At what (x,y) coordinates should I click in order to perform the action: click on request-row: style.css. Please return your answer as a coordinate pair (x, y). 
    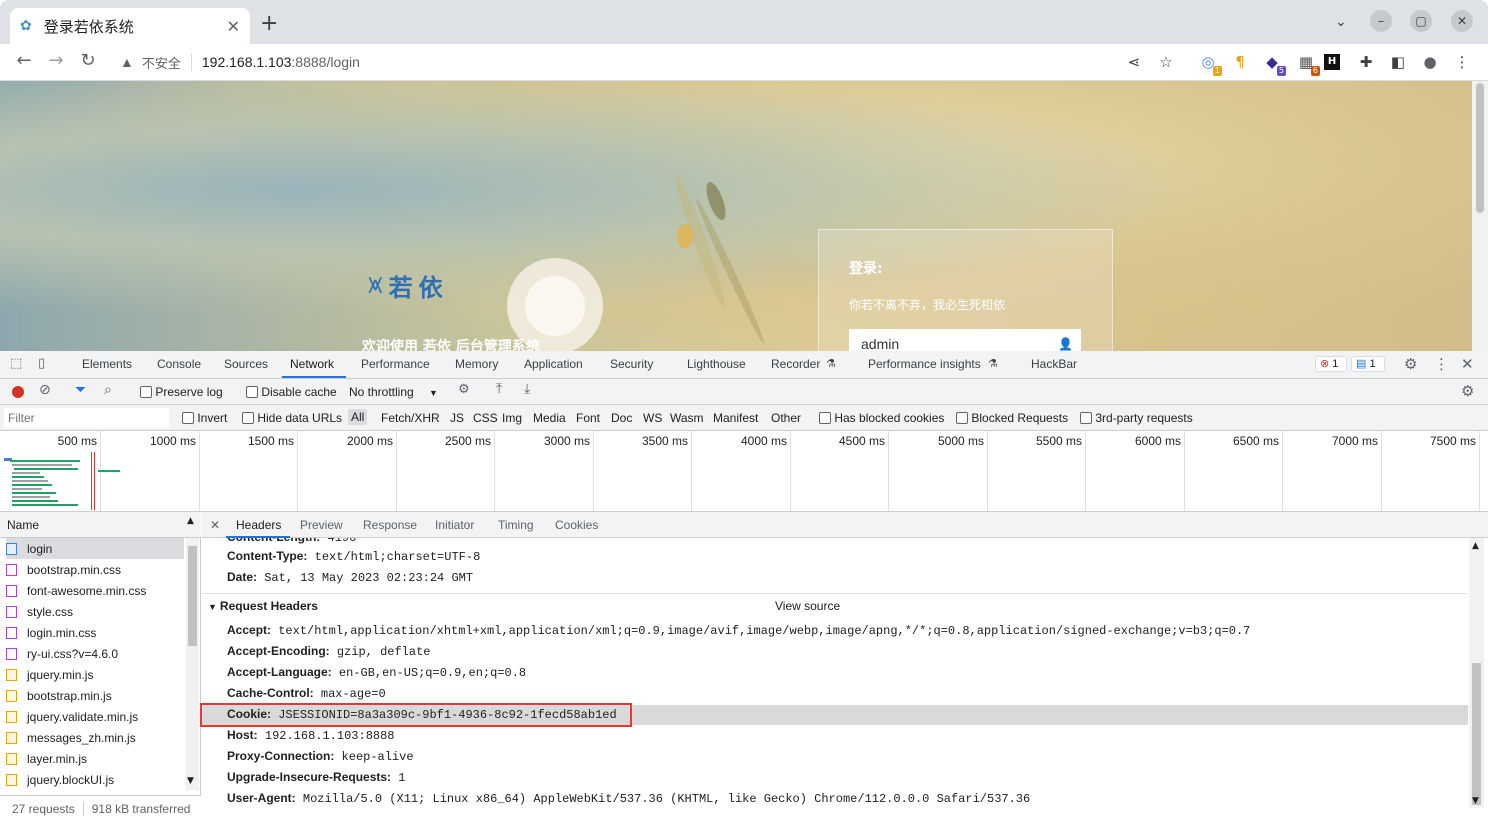
    Looking at the image, I should click on (95, 611).